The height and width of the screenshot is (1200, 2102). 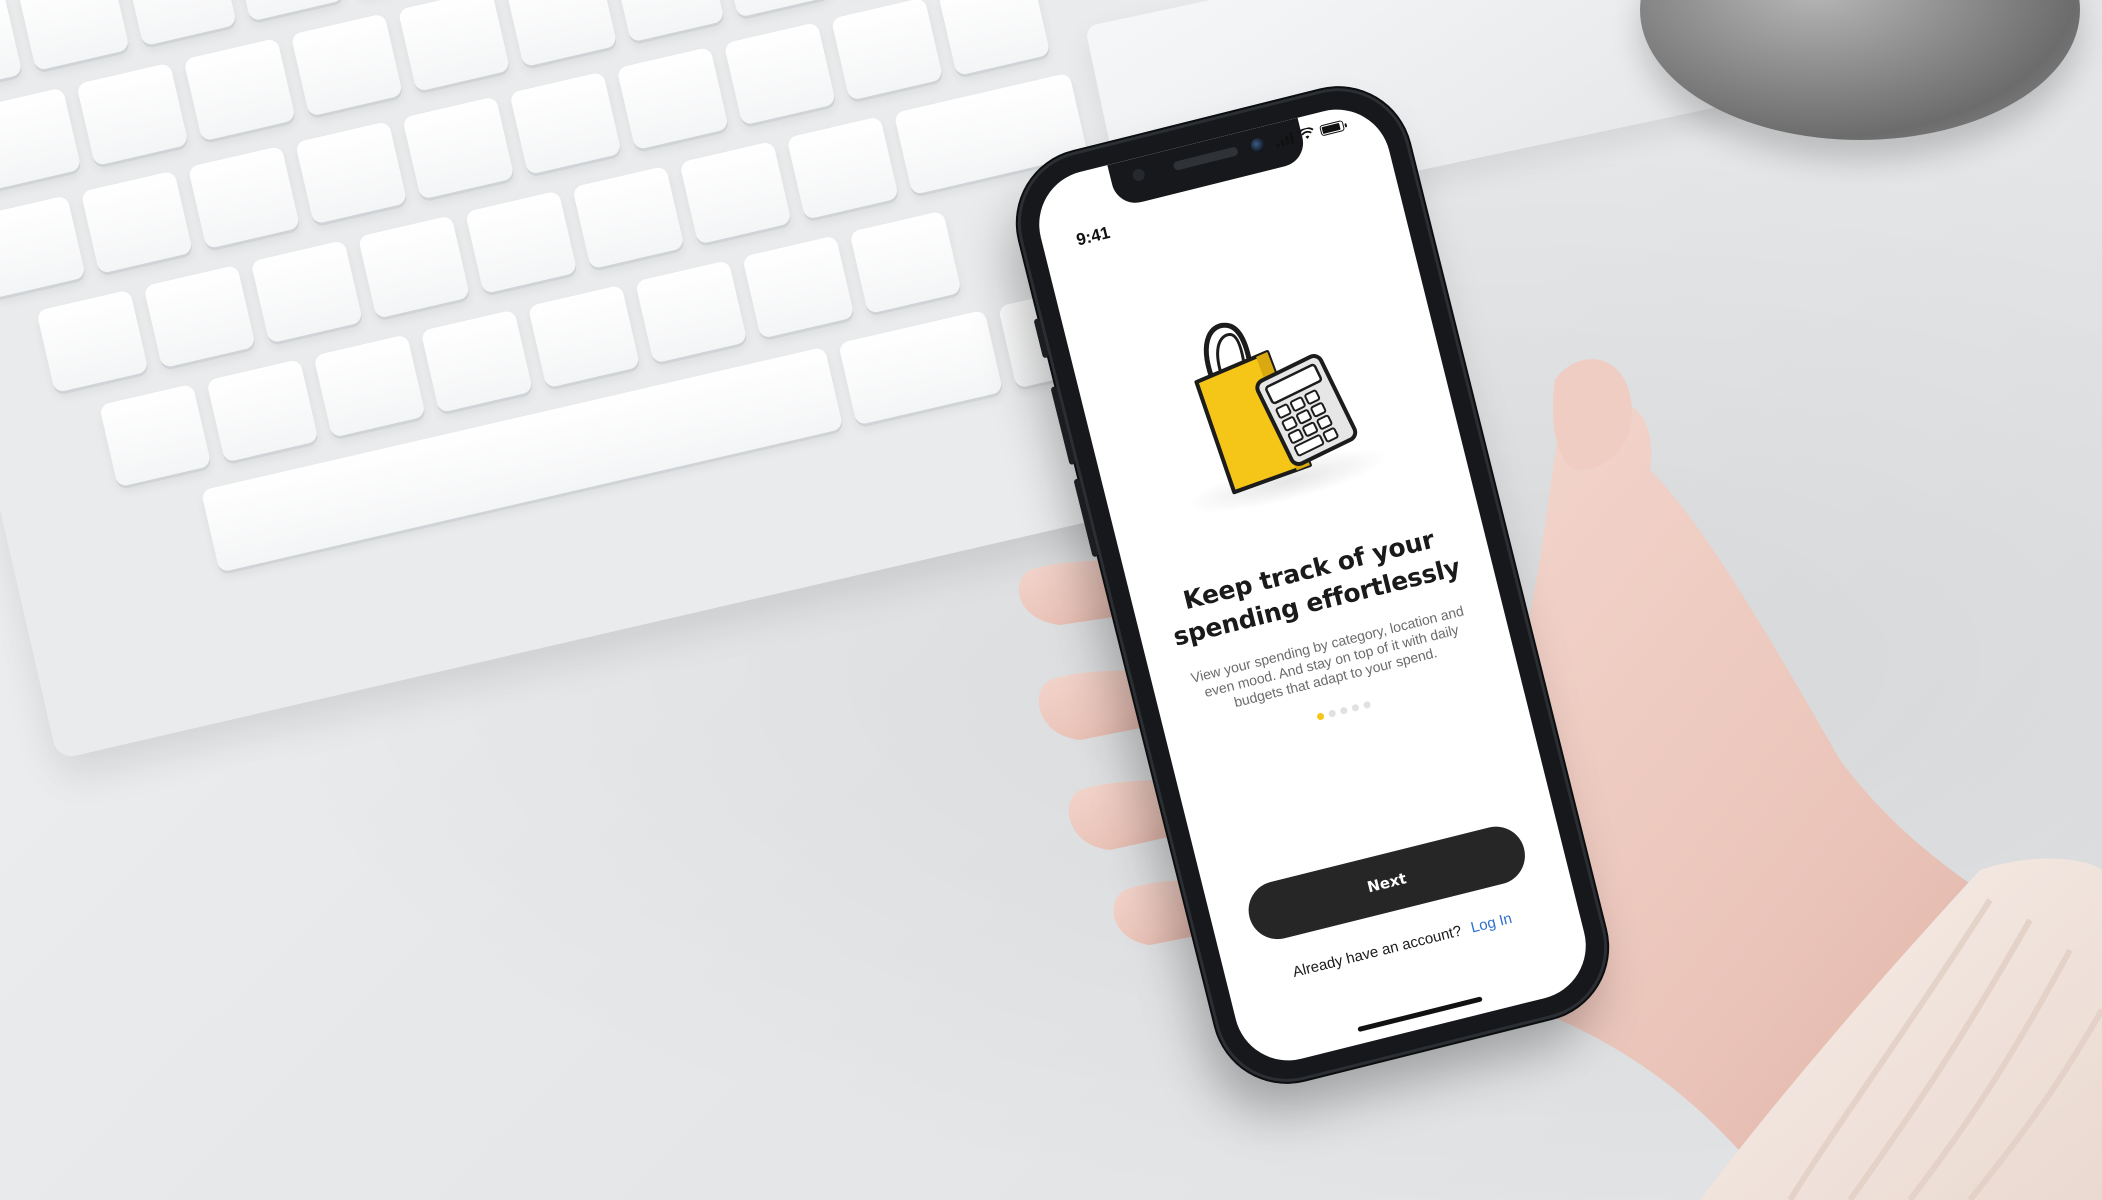 What do you see at coordinates (1306, 133) in the screenshot?
I see `wifi-icon` at bounding box center [1306, 133].